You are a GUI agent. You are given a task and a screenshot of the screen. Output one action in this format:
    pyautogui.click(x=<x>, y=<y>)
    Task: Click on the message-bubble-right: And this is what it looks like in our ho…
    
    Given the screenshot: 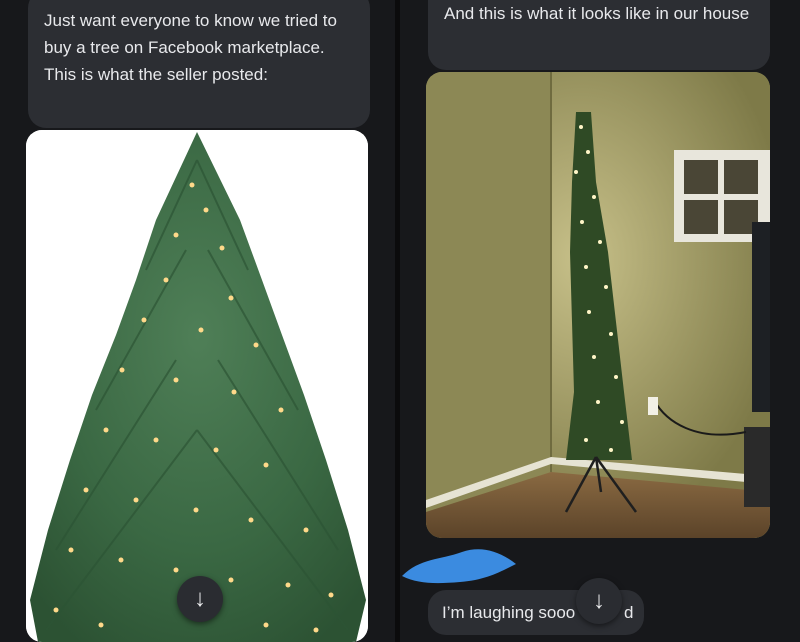 What is the action you would take?
    pyautogui.click(x=599, y=35)
    